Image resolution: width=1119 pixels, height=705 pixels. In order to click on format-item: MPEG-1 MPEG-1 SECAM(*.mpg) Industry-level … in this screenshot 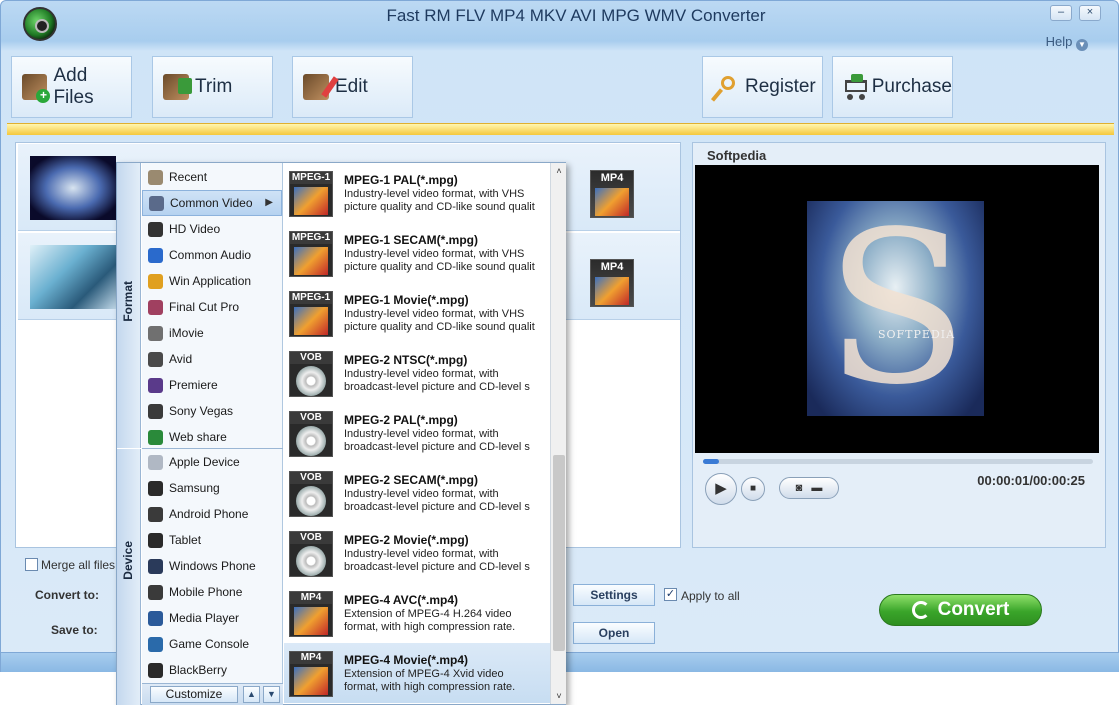, I will do `click(417, 253)`.